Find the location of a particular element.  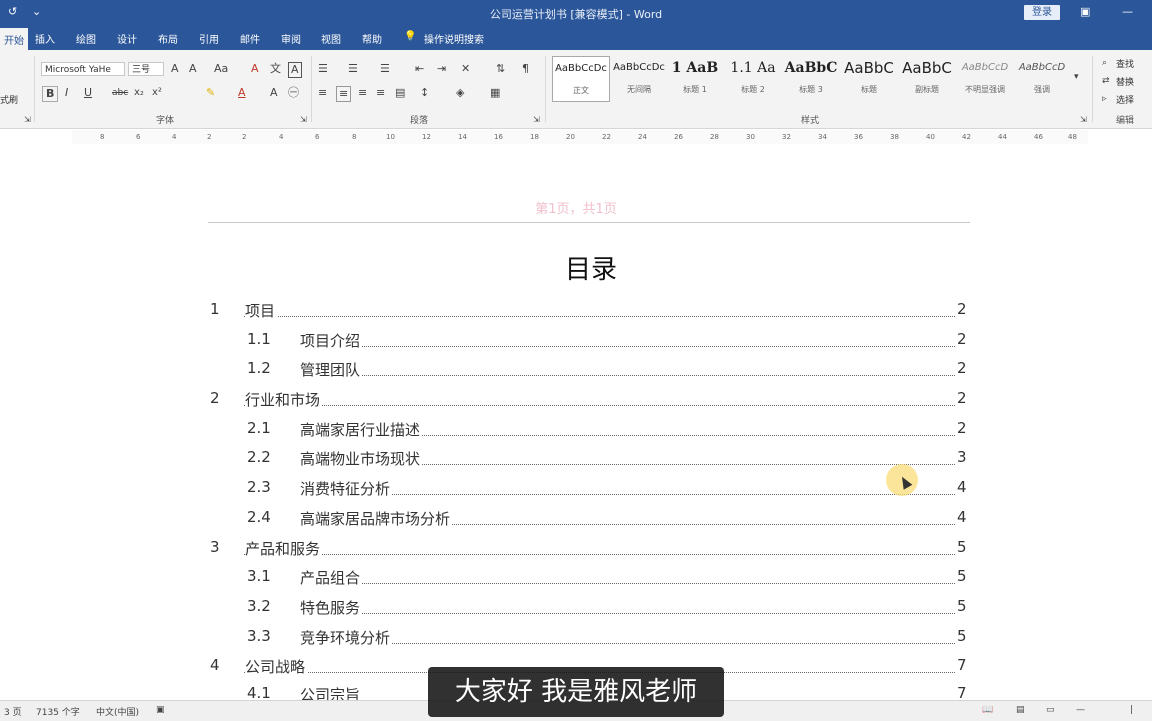

style-tile-title: AaBbC 标题 is located at coordinates (869, 78).